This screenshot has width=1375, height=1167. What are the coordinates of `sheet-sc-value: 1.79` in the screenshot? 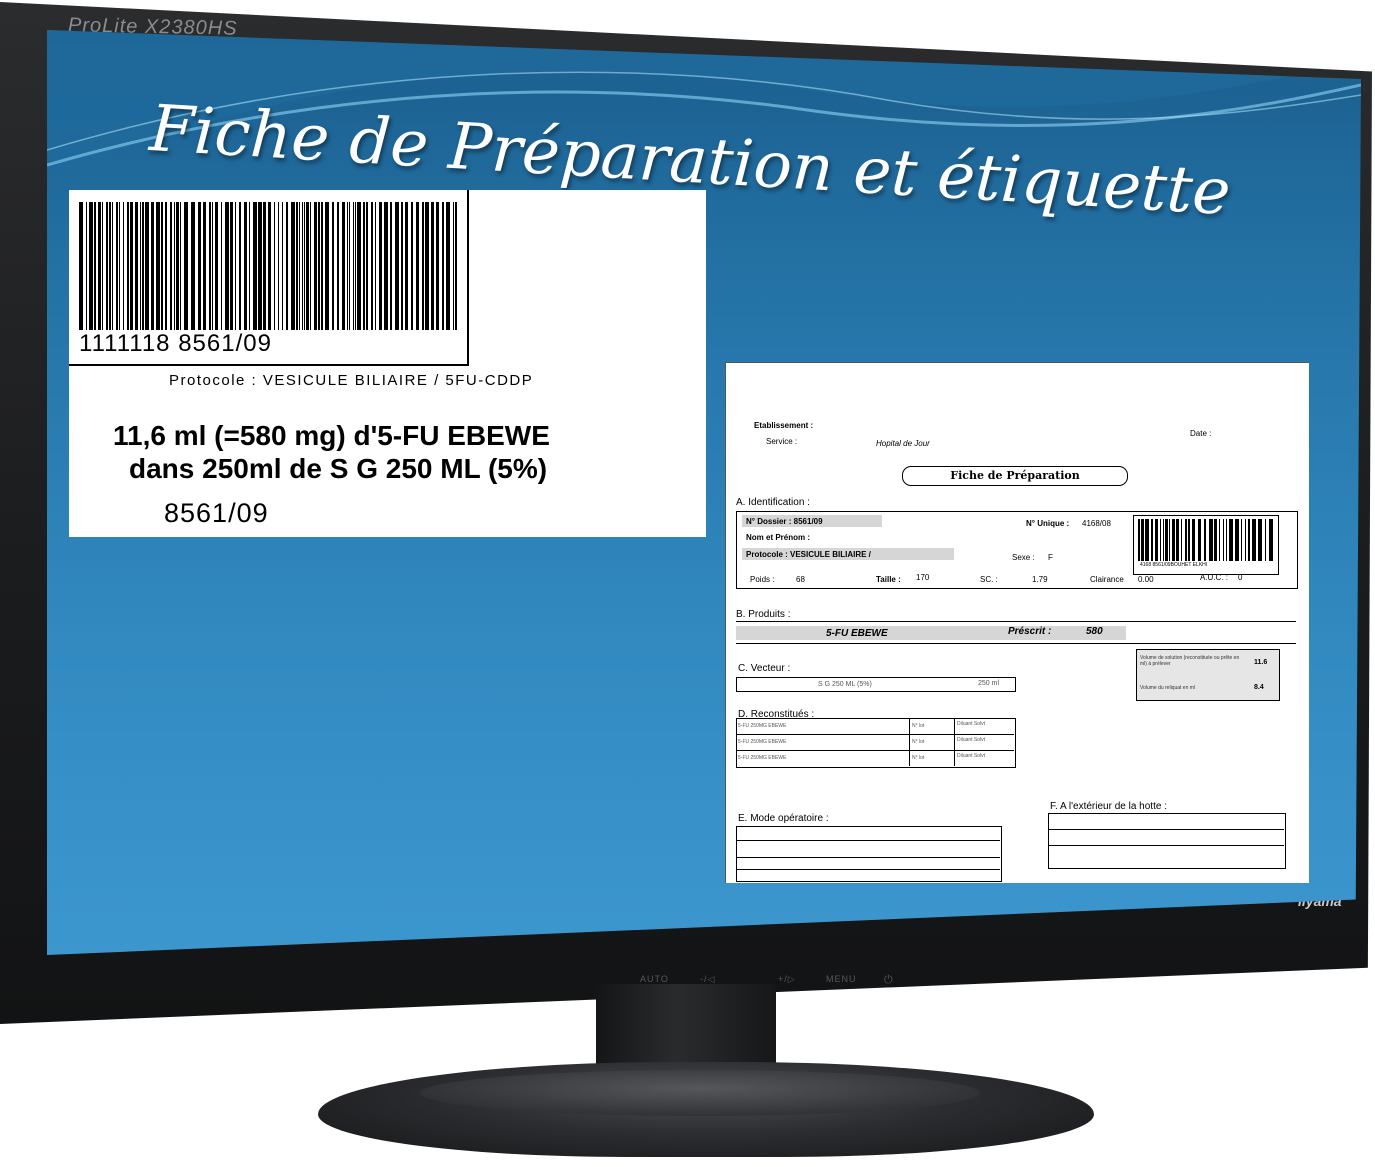 It's located at (1040, 579).